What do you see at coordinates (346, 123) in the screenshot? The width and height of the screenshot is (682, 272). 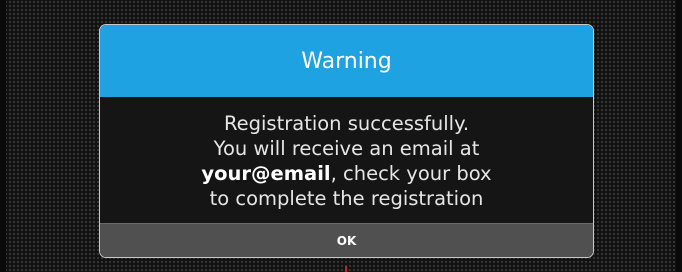 I see `message-line-1: Registration successfully.` at bounding box center [346, 123].